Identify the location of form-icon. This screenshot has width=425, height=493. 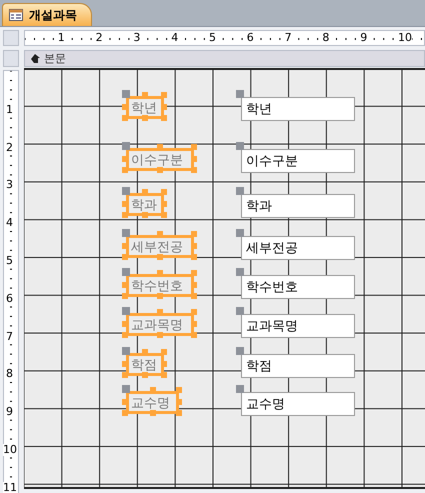
(16, 15).